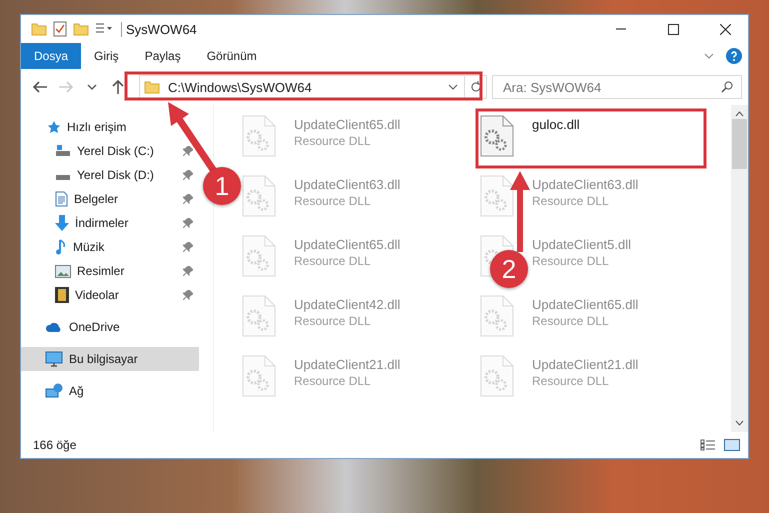 Image resolution: width=769 pixels, height=513 pixels. Describe the element at coordinates (304, 87) in the screenshot. I see `address-field: C:\Windows\SysWOW64` at that location.